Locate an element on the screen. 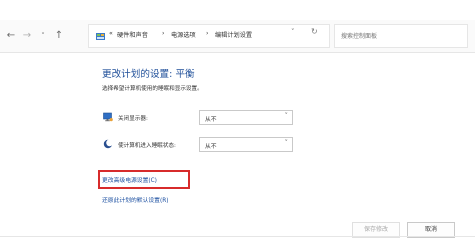  search-input is located at coordinates (396, 36).